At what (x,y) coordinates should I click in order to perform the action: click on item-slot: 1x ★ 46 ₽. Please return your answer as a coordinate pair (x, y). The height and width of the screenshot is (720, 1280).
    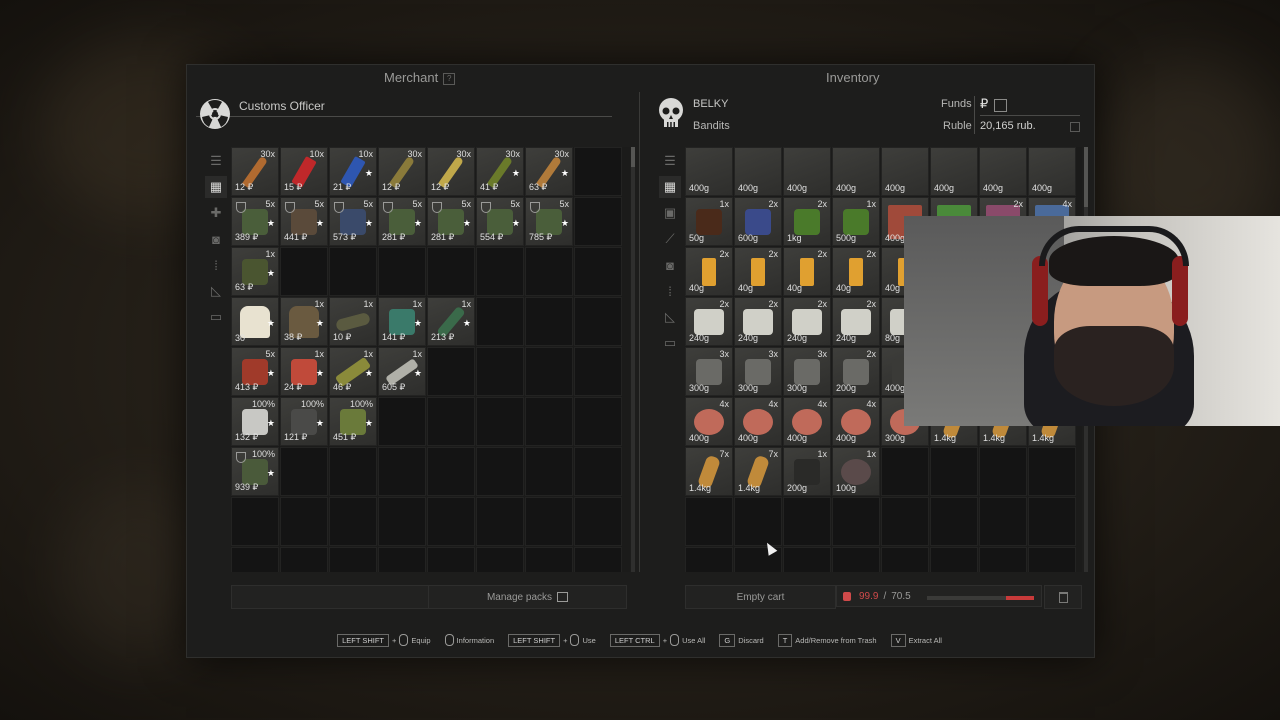
    Looking at the image, I should click on (353, 371).